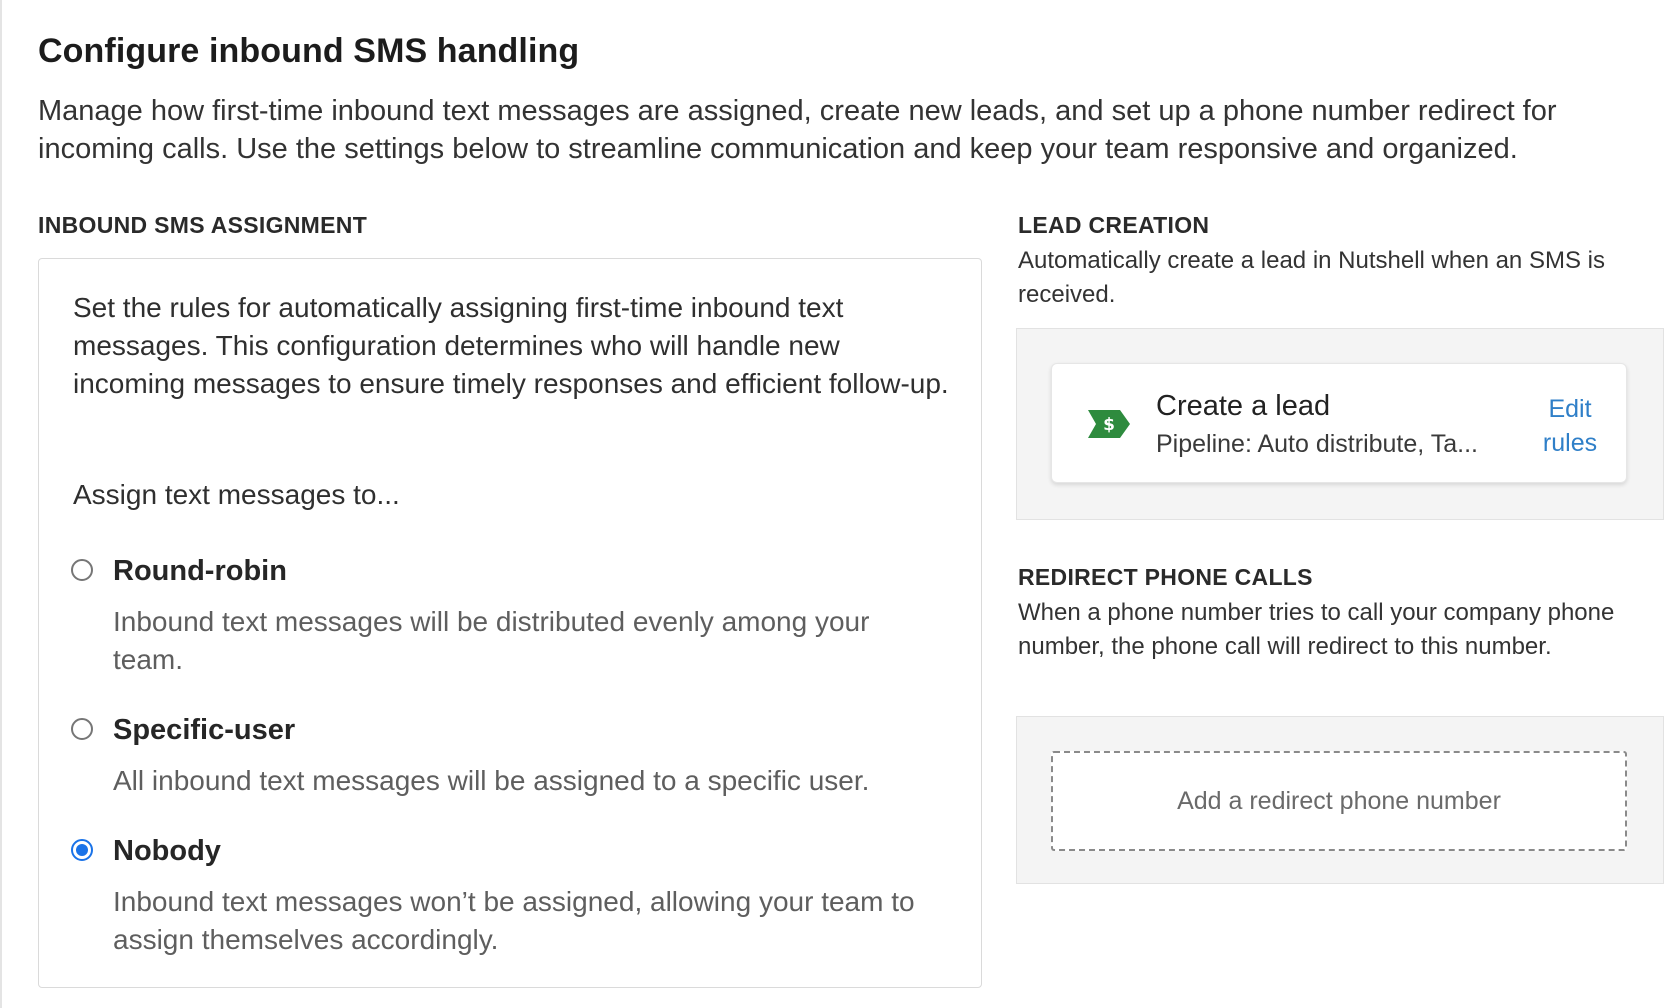  I want to click on redirect-section-label: REDIRECT PHONE CALLS, so click(1165, 577).